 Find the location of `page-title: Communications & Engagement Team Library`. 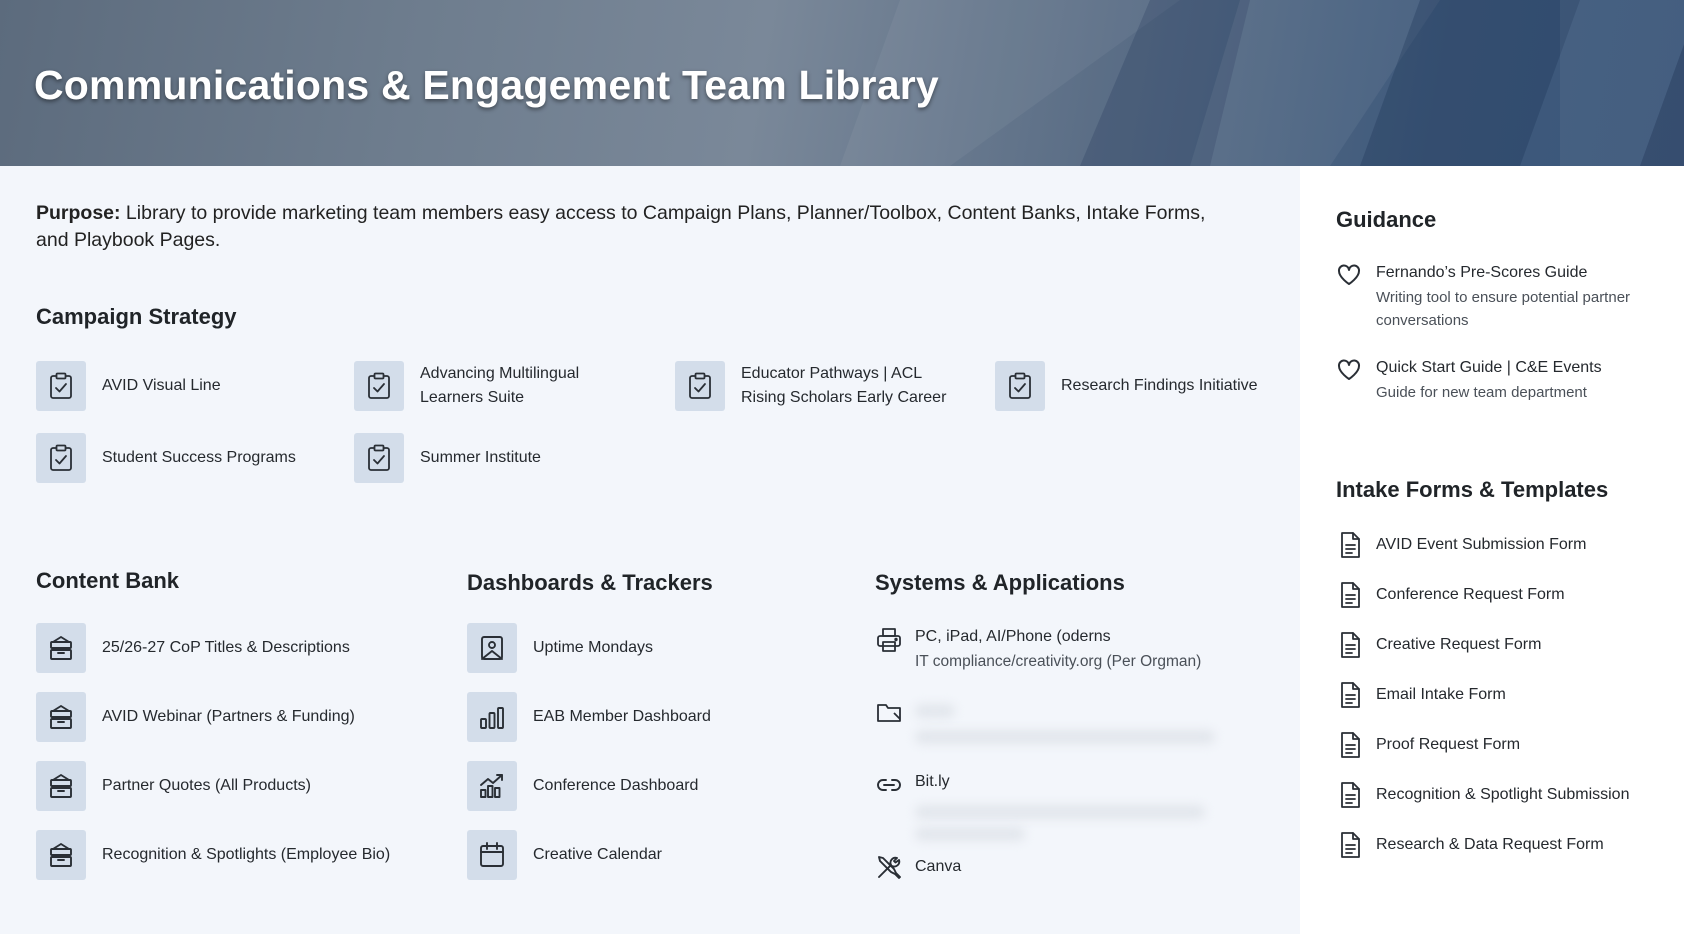

page-title: Communications & Engagement Team Library is located at coordinates (486, 85).